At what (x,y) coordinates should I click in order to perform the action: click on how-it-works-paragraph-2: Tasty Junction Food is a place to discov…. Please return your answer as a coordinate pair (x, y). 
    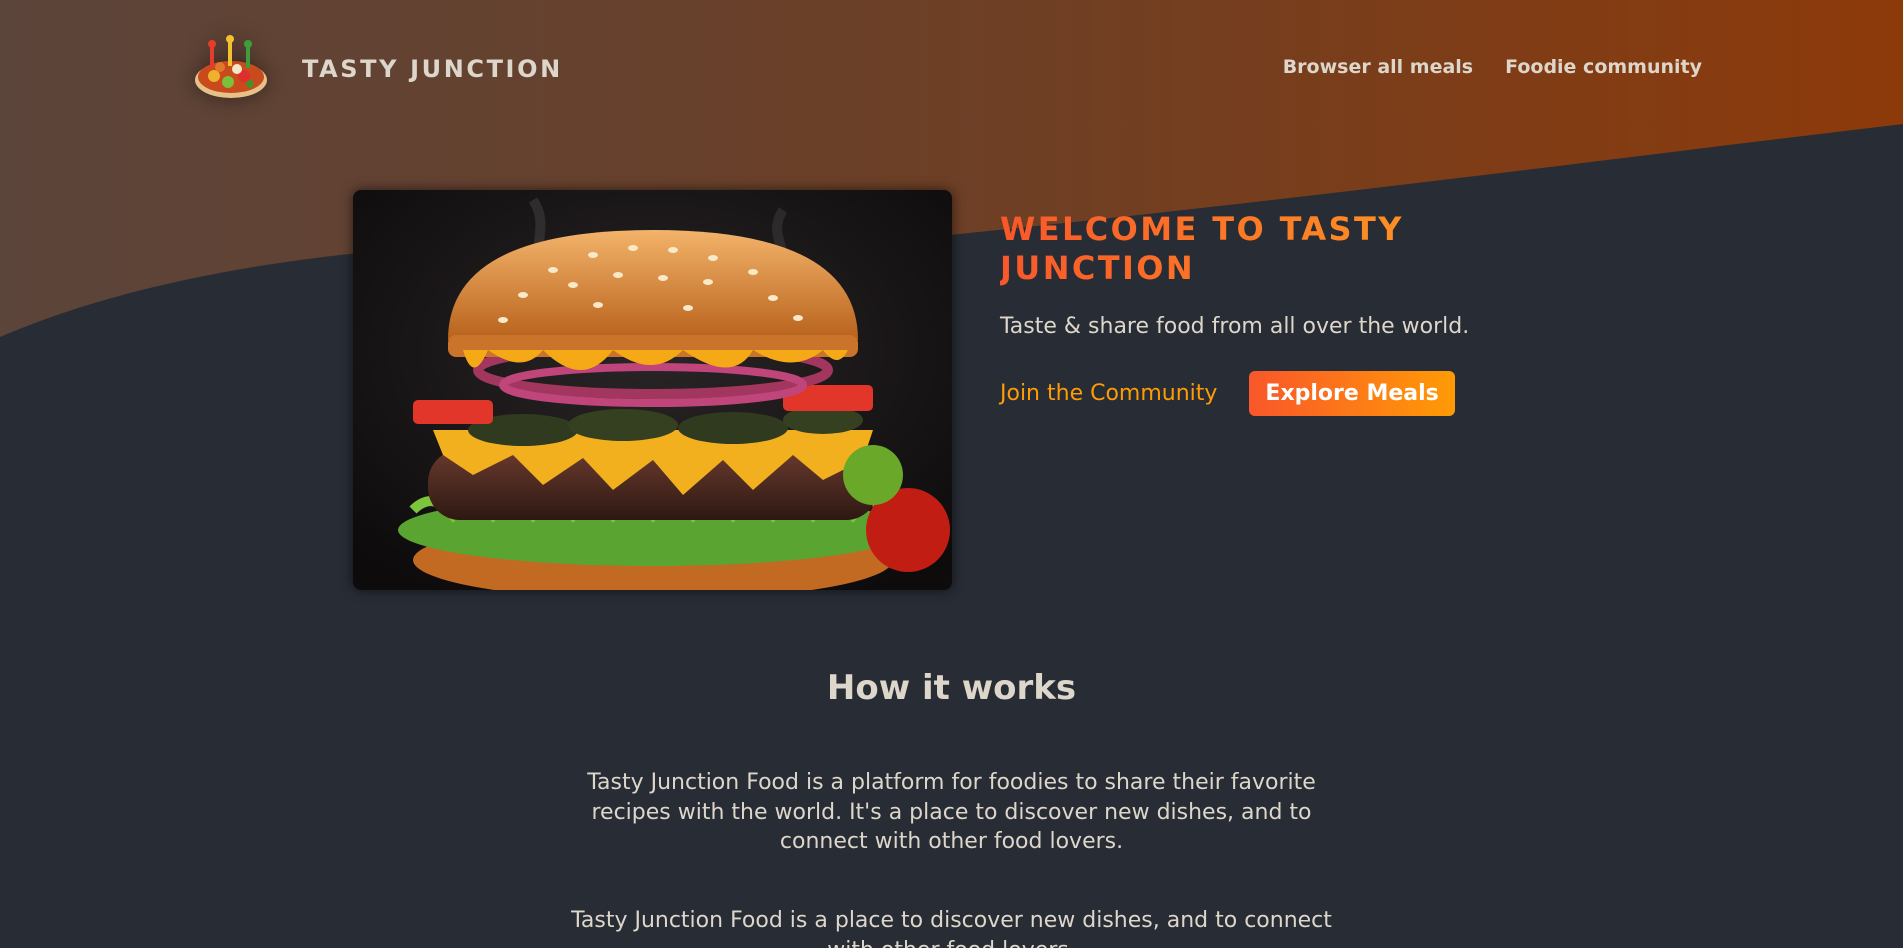
    Looking at the image, I should click on (951, 928).